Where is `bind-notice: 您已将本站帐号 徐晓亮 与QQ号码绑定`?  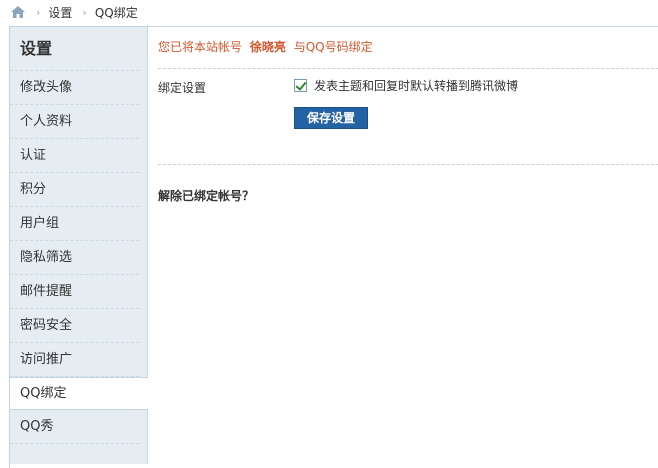 bind-notice: 您已将本站帐号 徐晓亮 与QQ号码绑定 is located at coordinates (408, 48).